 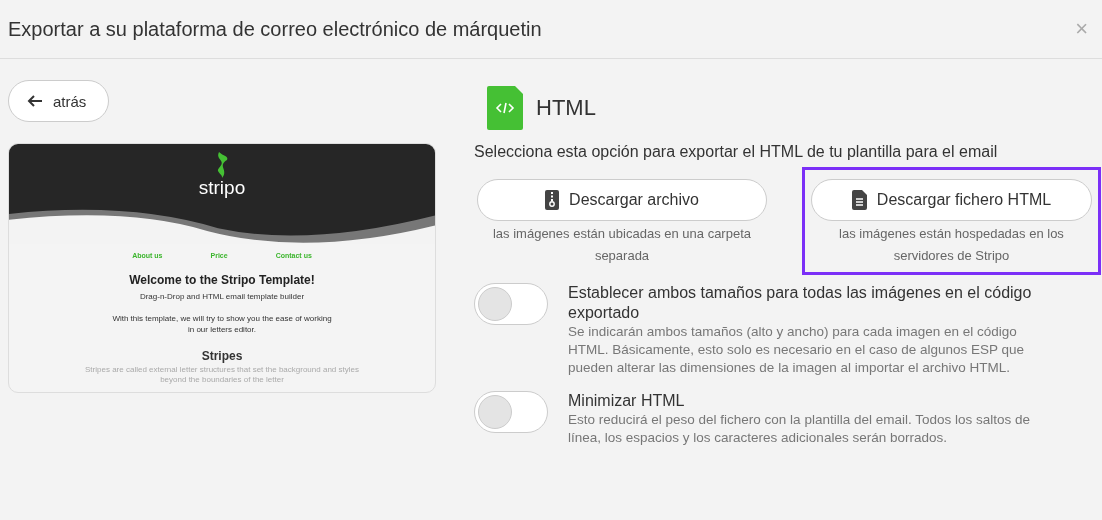 What do you see at coordinates (35, 101) in the screenshot?
I see `arrow-left-icon` at bounding box center [35, 101].